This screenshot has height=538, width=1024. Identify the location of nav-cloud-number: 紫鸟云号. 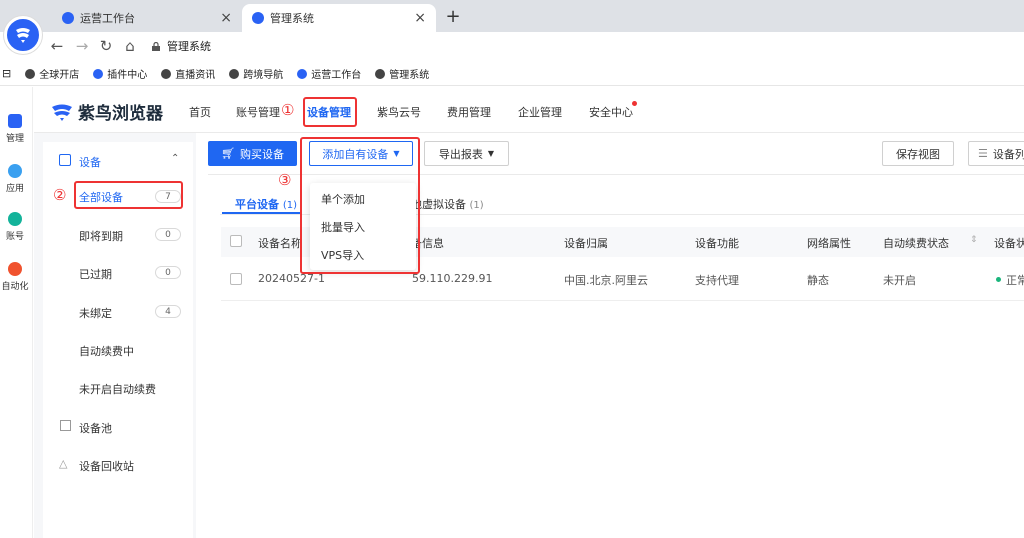
(399, 112).